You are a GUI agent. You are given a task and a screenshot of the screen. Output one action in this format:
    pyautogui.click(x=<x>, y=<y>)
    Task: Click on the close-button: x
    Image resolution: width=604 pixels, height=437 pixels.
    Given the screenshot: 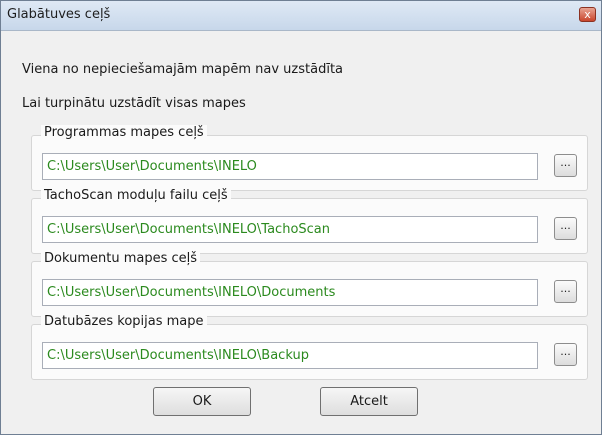 What is the action you would take?
    pyautogui.click(x=587, y=14)
    